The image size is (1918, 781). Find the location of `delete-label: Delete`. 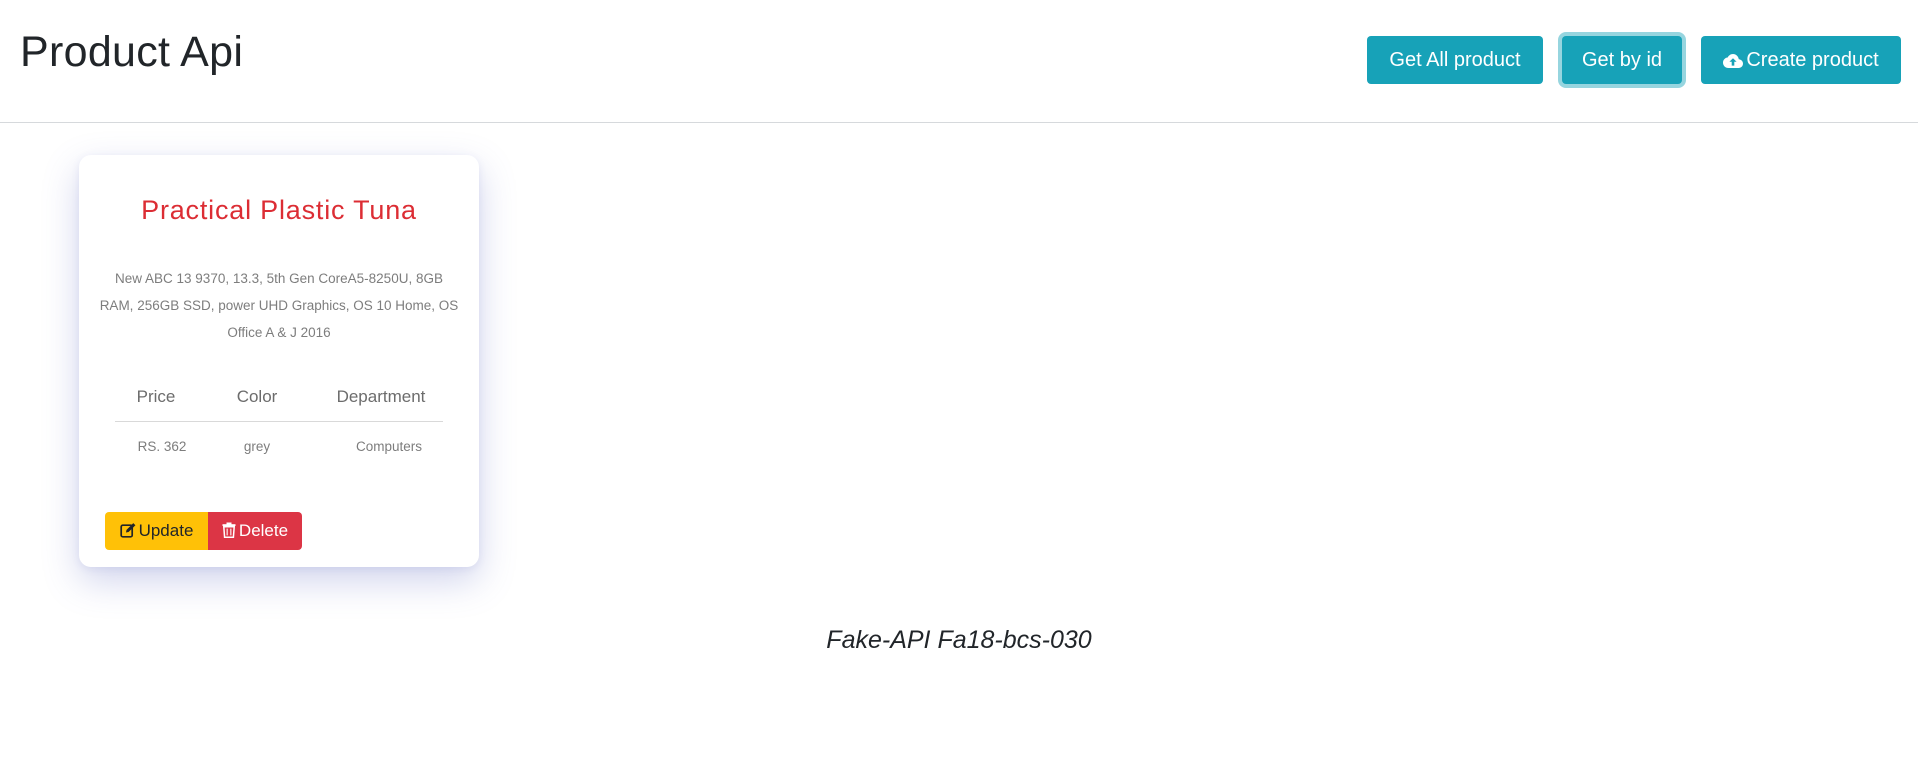

delete-label: Delete is located at coordinates (263, 530).